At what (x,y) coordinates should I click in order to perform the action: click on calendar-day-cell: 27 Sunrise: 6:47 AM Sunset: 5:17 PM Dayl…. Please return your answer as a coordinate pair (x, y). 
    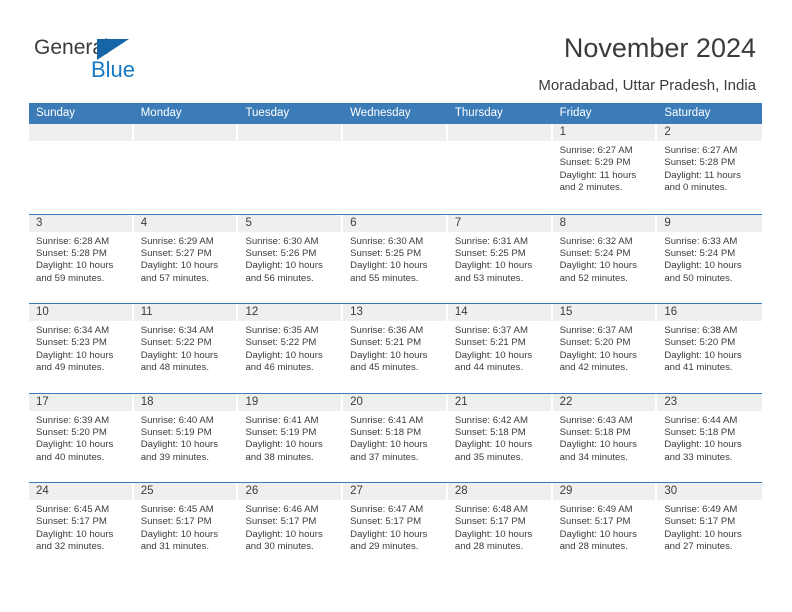
    Looking at the image, I should click on (395, 527).